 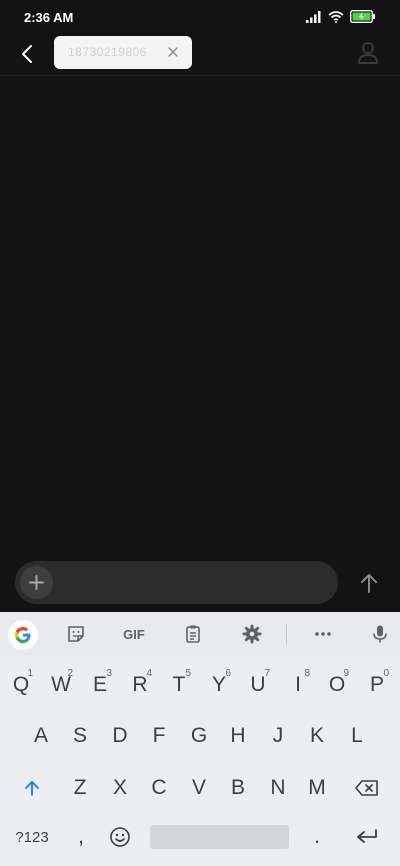 I want to click on more-button, so click(x=323, y=634).